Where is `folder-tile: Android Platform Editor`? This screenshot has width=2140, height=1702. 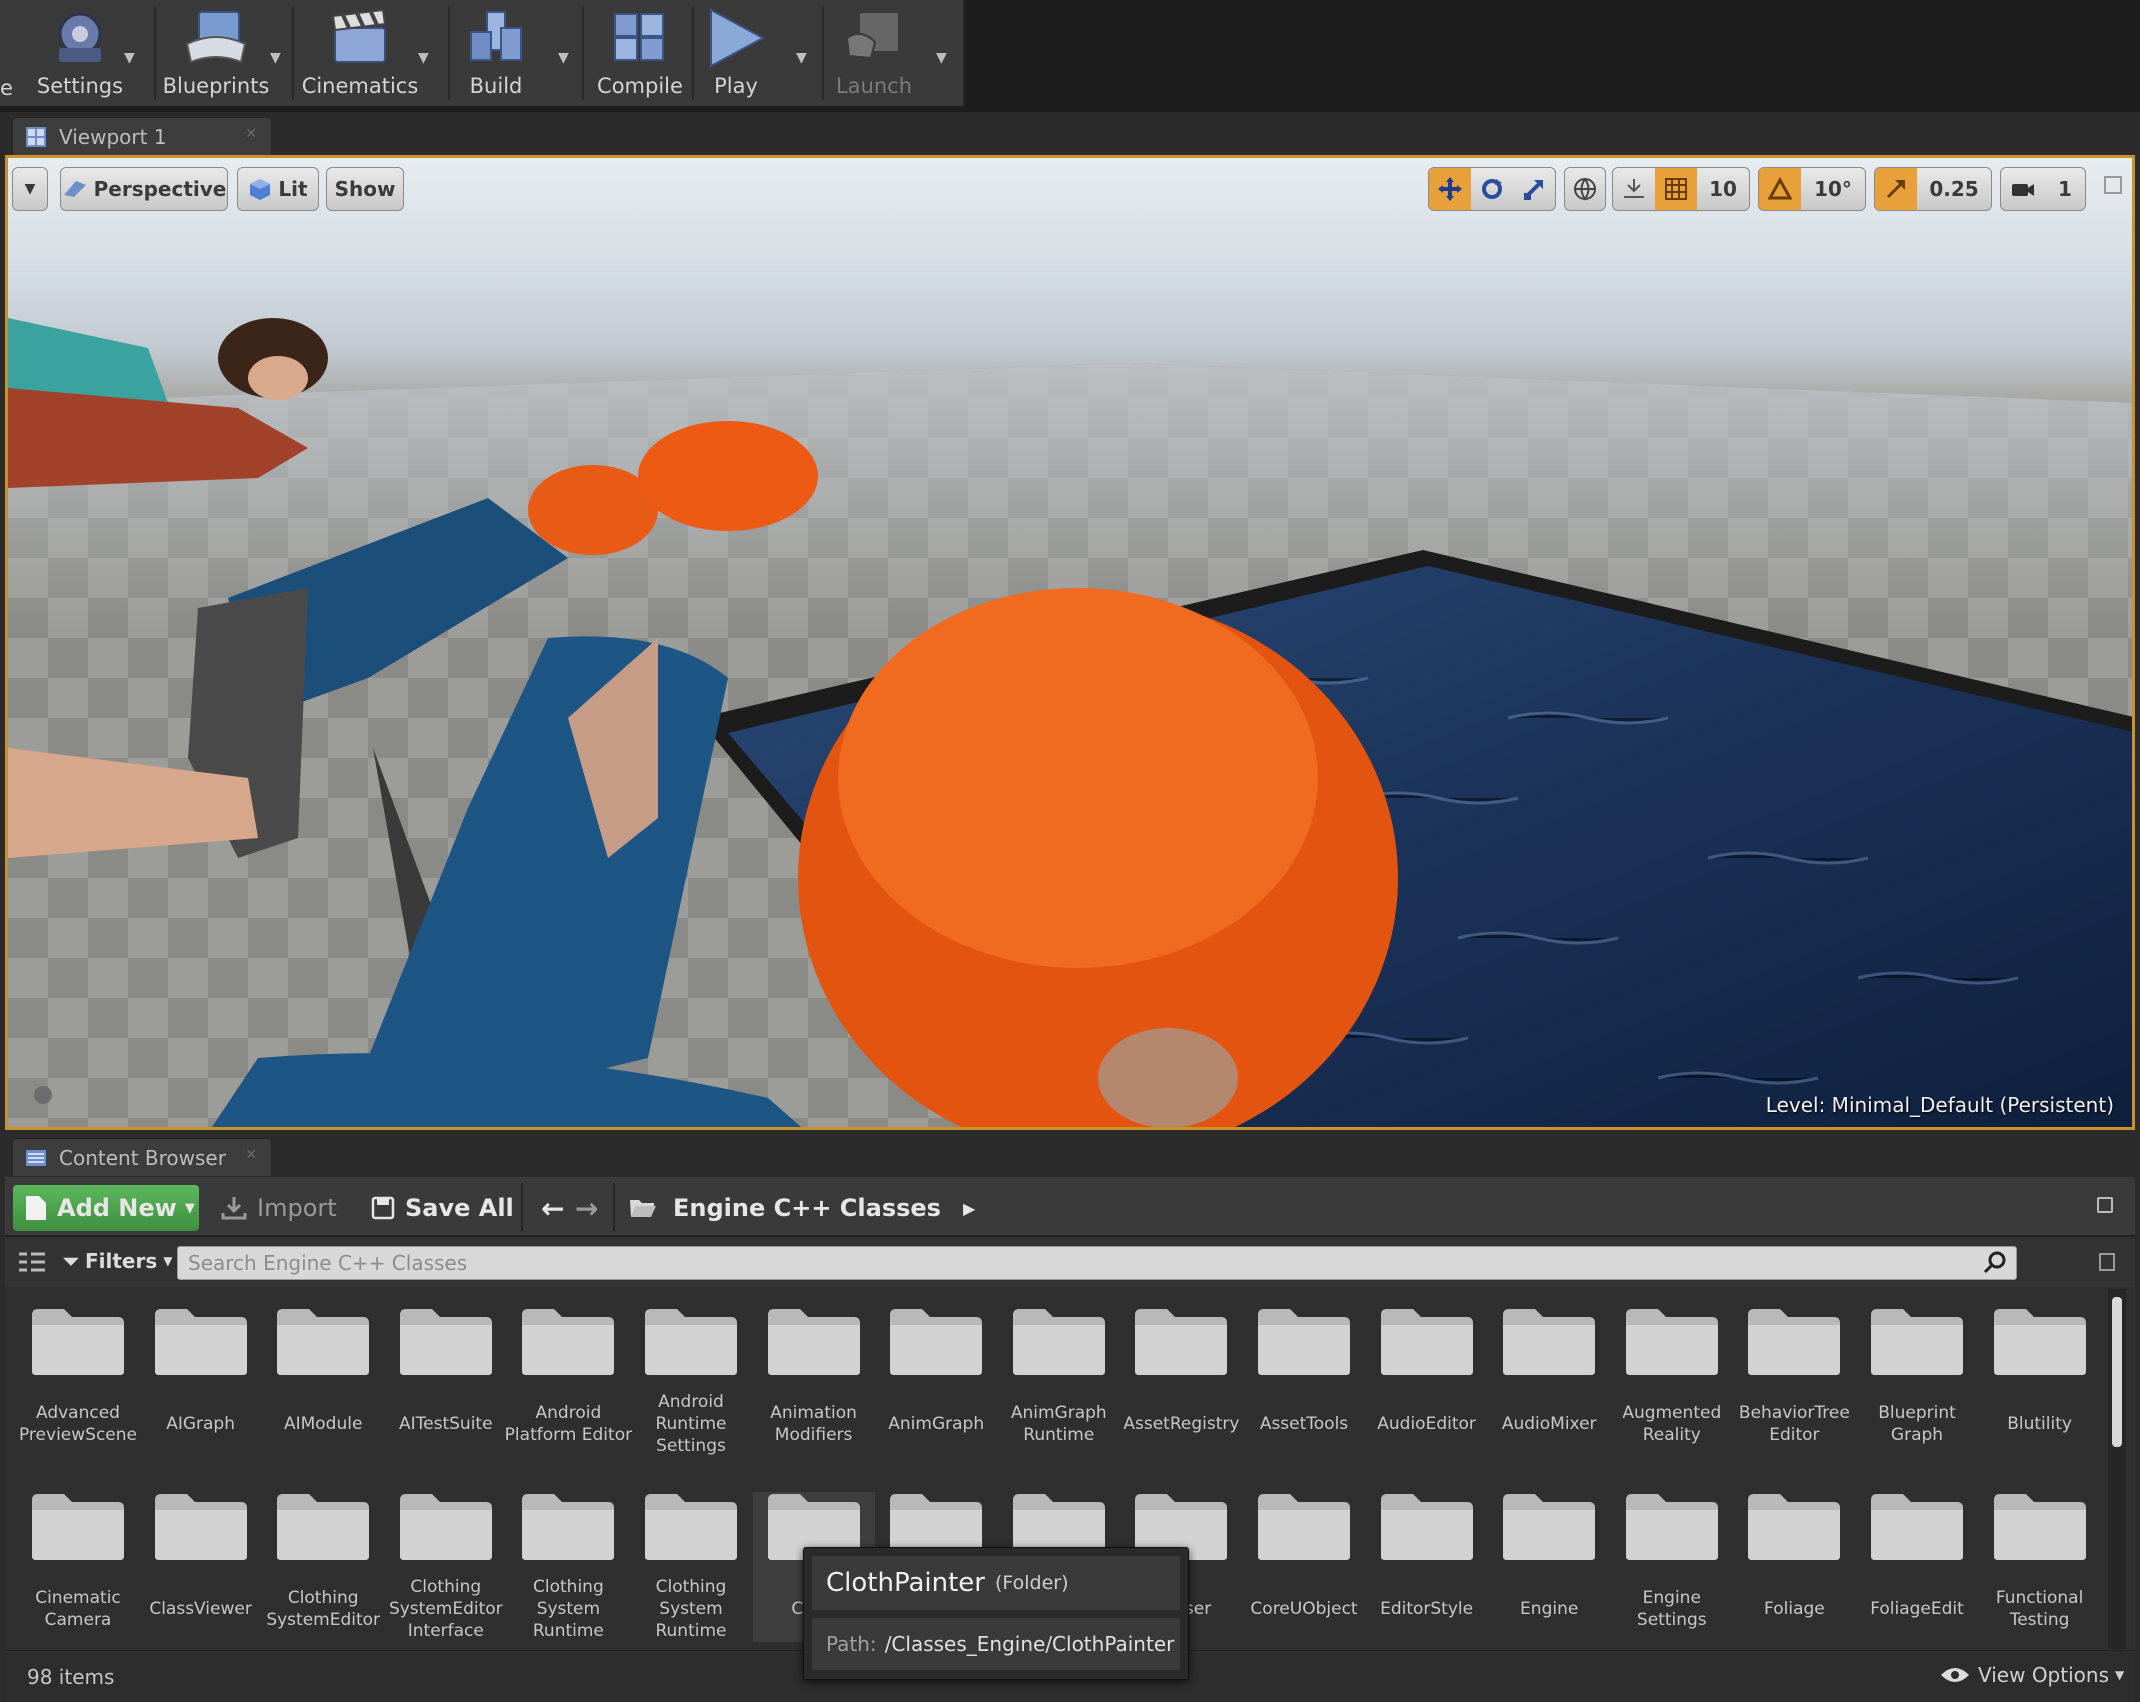
folder-tile: Android Platform Editor is located at coordinates (568, 1382).